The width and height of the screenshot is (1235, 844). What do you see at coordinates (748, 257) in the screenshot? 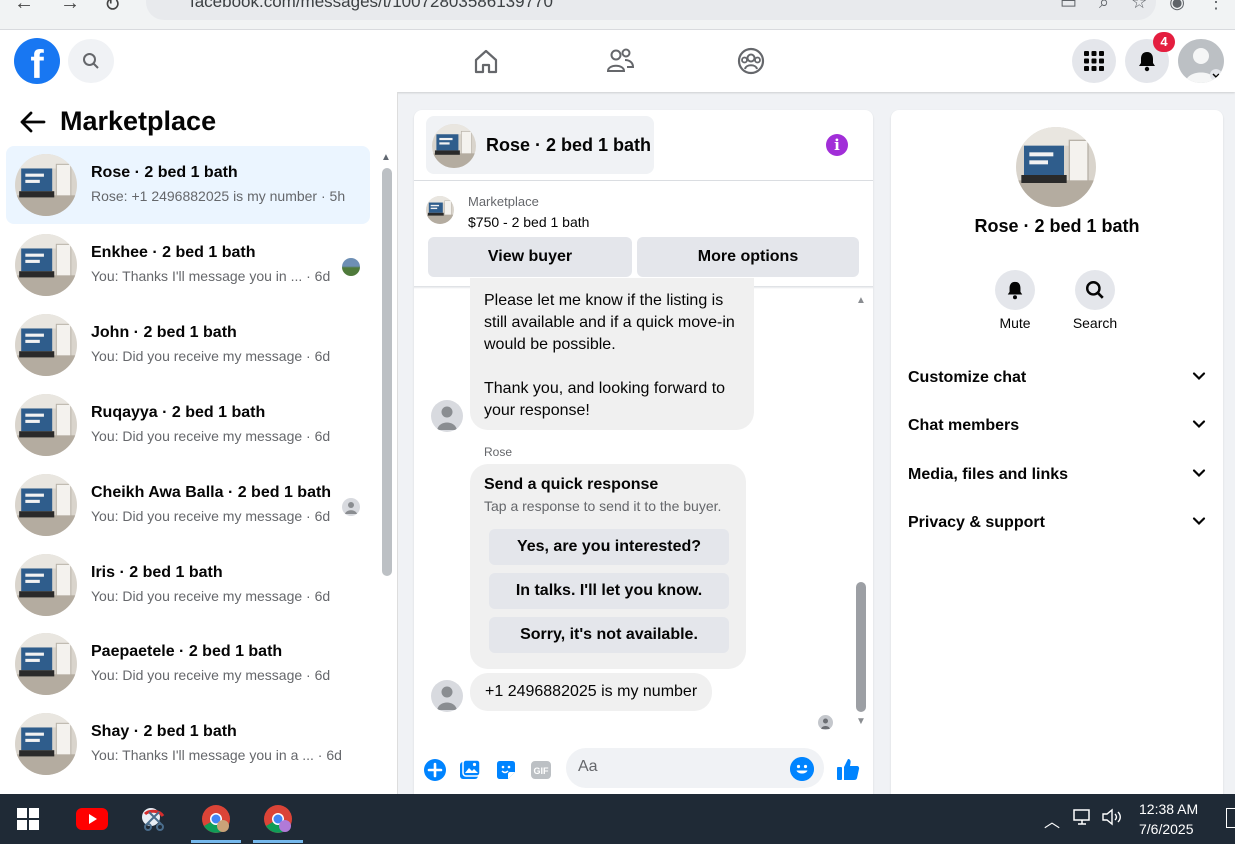
I see `more-options-button: More options` at bounding box center [748, 257].